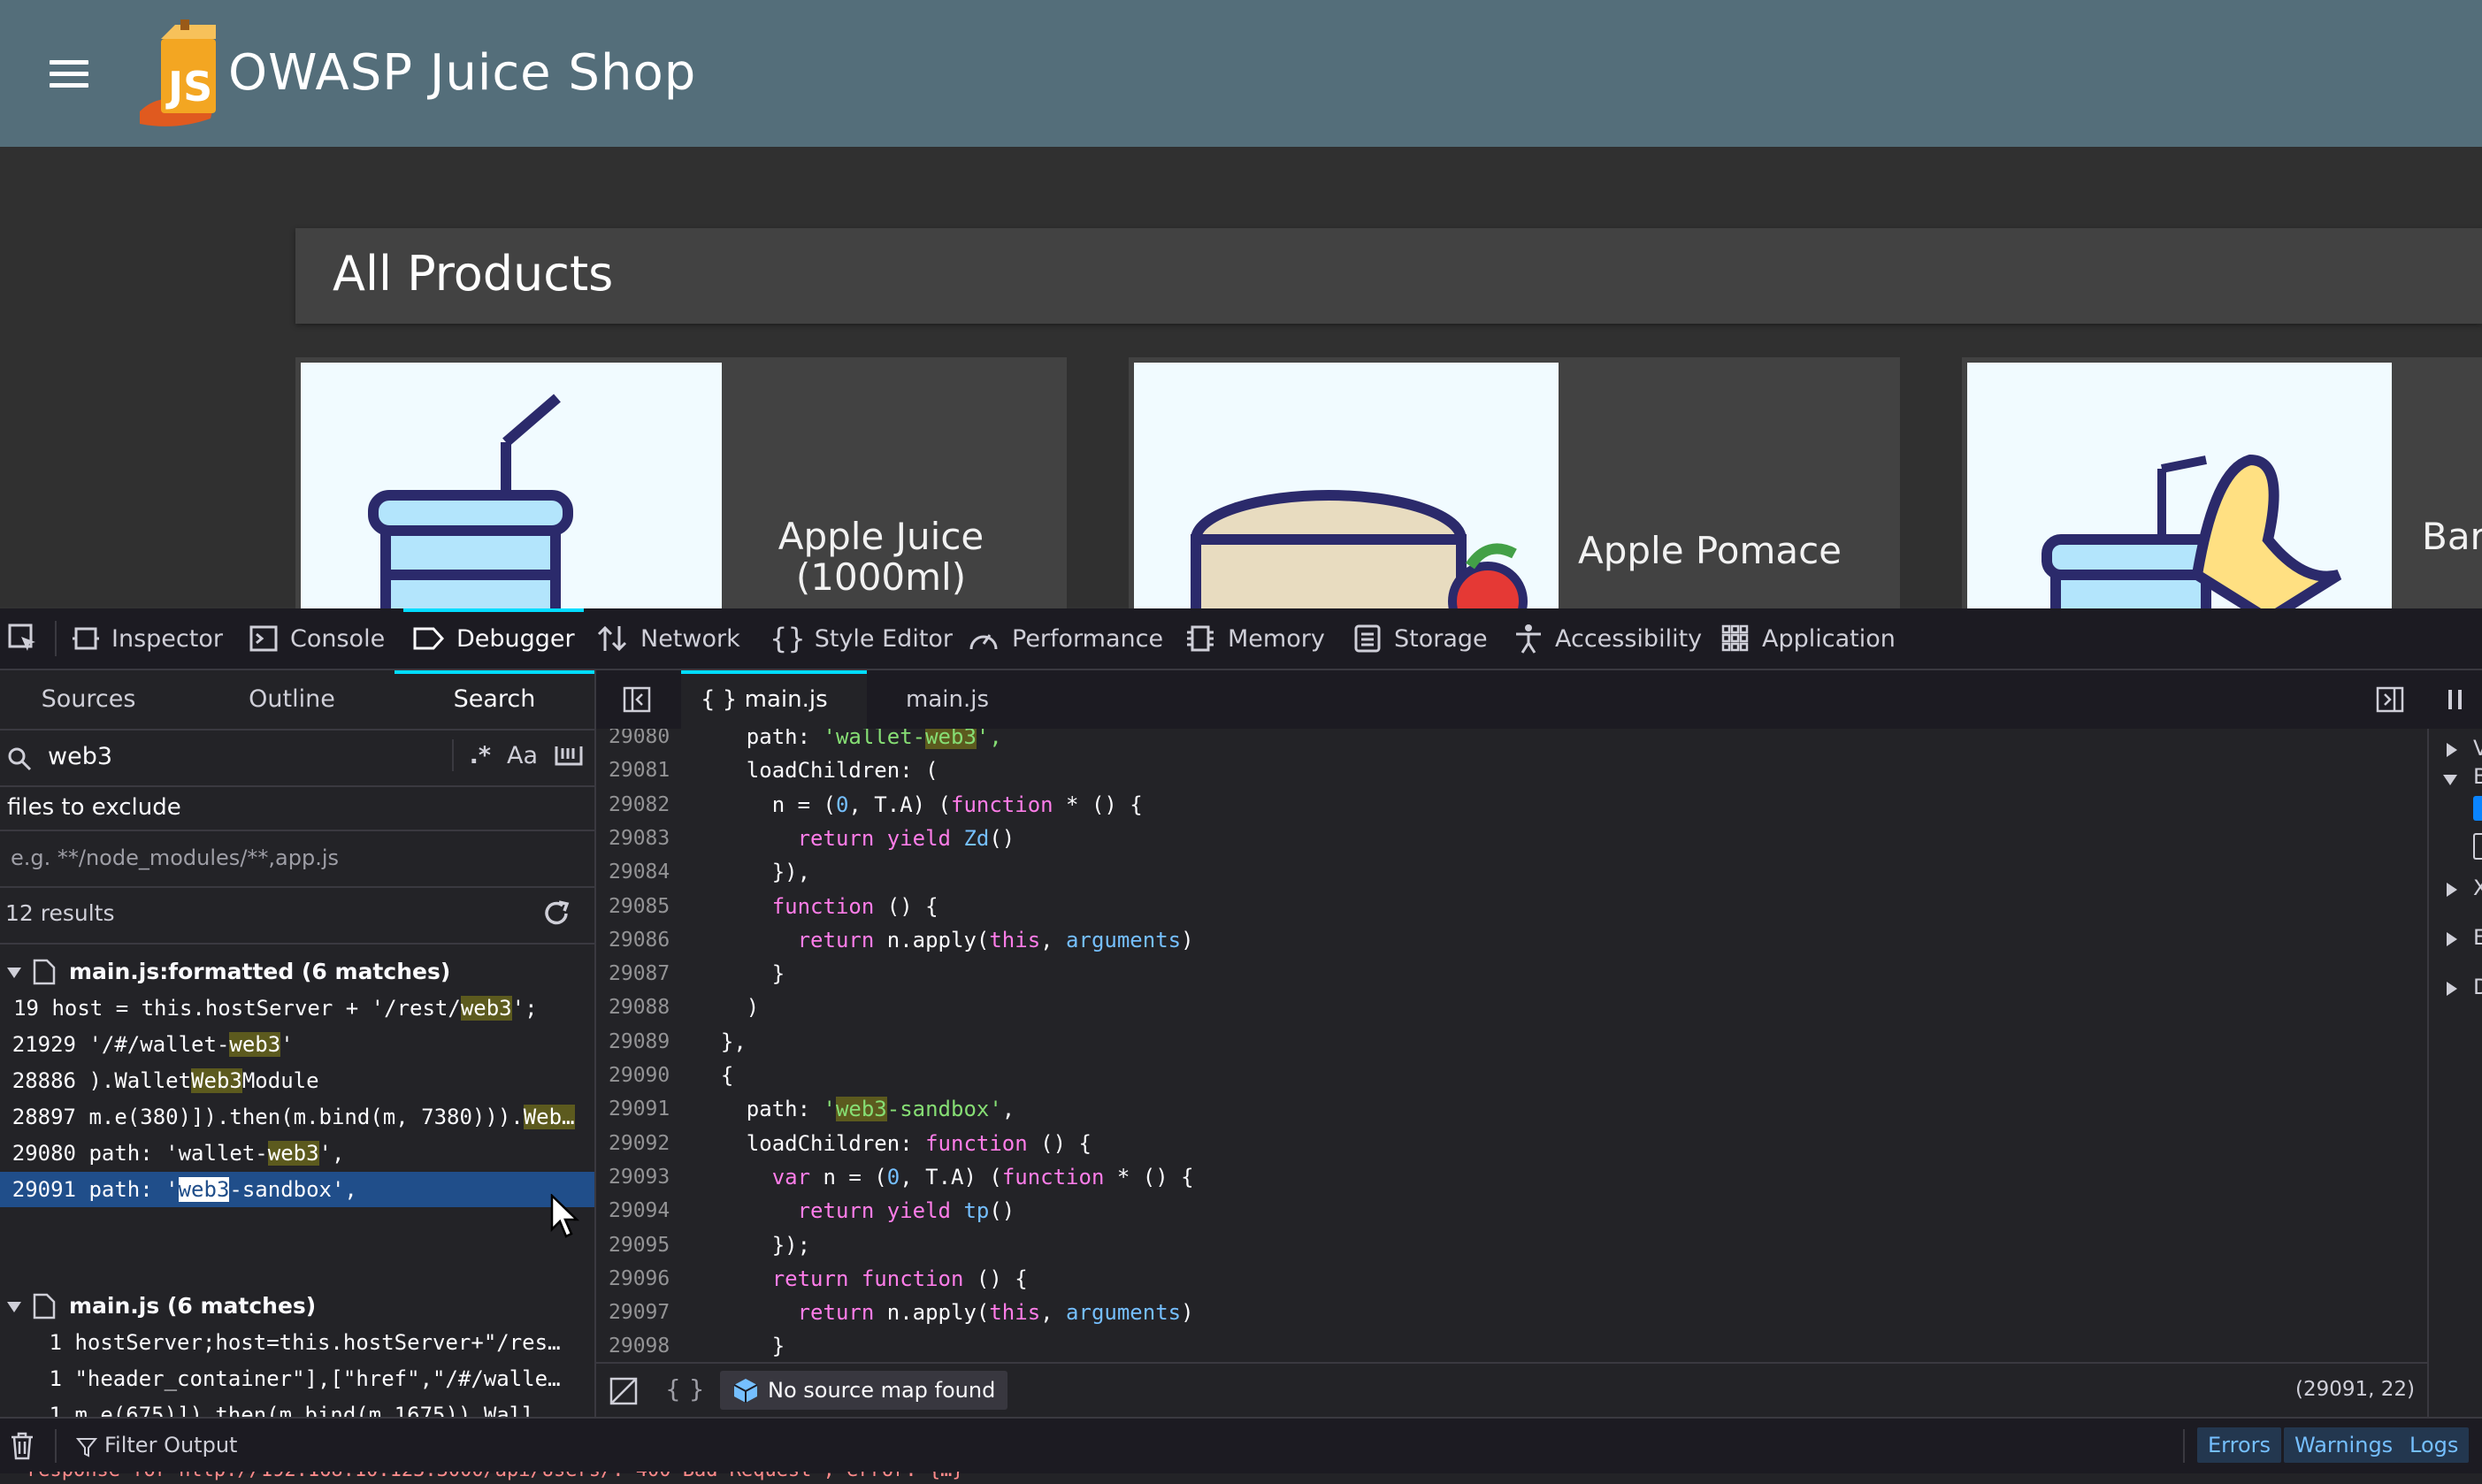 The width and height of the screenshot is (2482, 1484). Describe the element at coordinates (644, 1312) in the screenshot. I see `line-number: 29097` at that location.